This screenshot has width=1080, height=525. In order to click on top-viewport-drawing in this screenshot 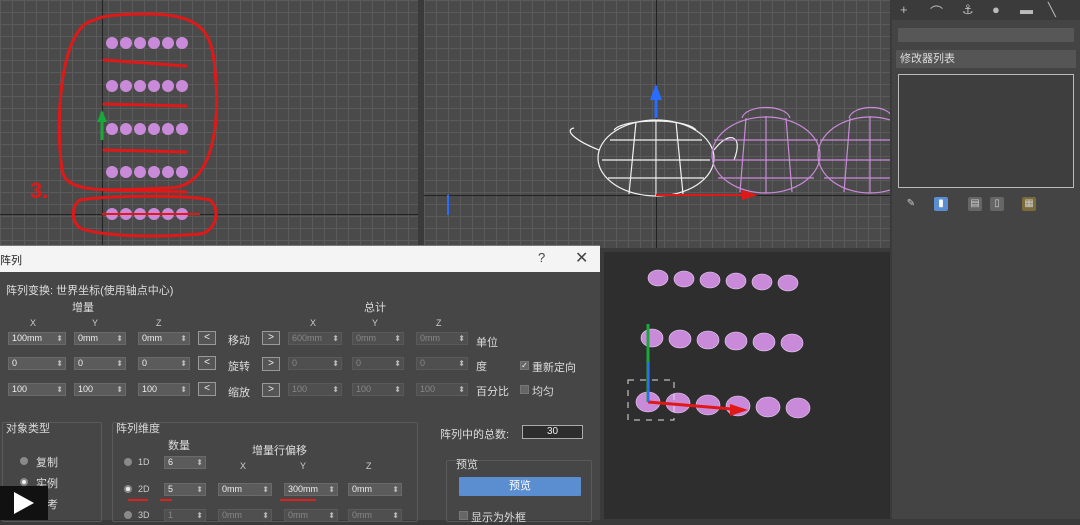, I will do `click(137, 125)`.